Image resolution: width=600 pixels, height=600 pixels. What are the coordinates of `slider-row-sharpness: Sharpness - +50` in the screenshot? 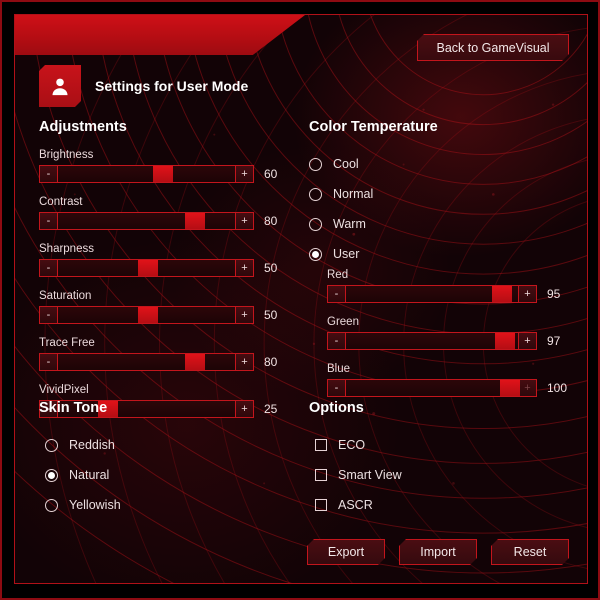 It's located at (165, 260).